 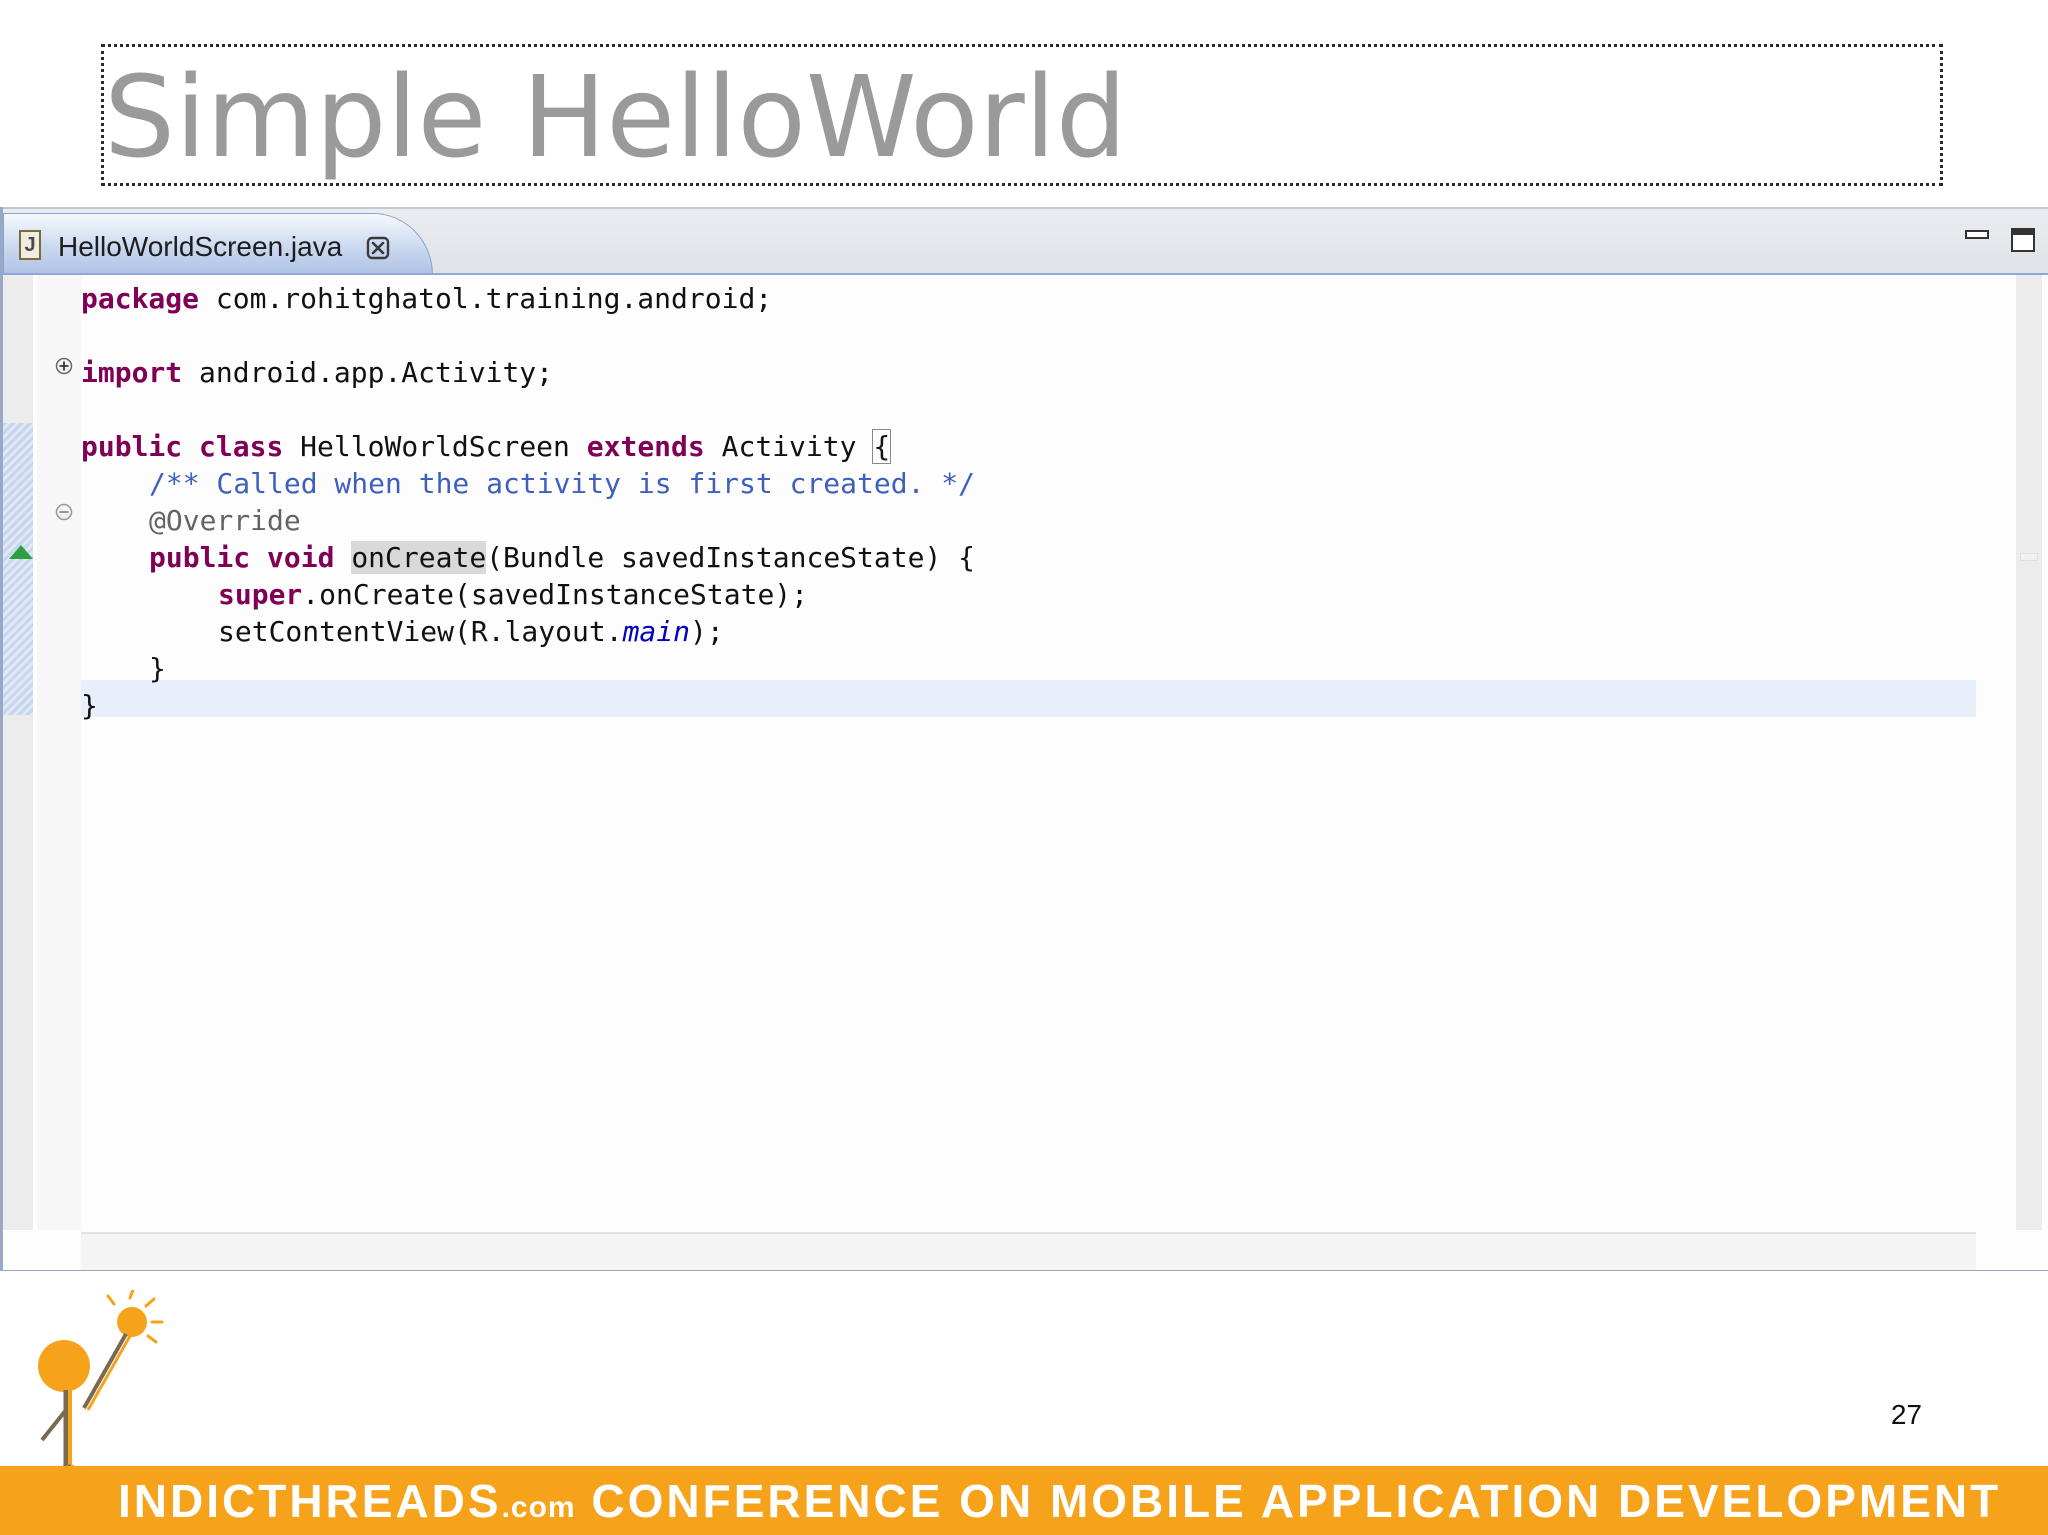 I want to click on code-line-method-close: }, so click(x=157, y=668).